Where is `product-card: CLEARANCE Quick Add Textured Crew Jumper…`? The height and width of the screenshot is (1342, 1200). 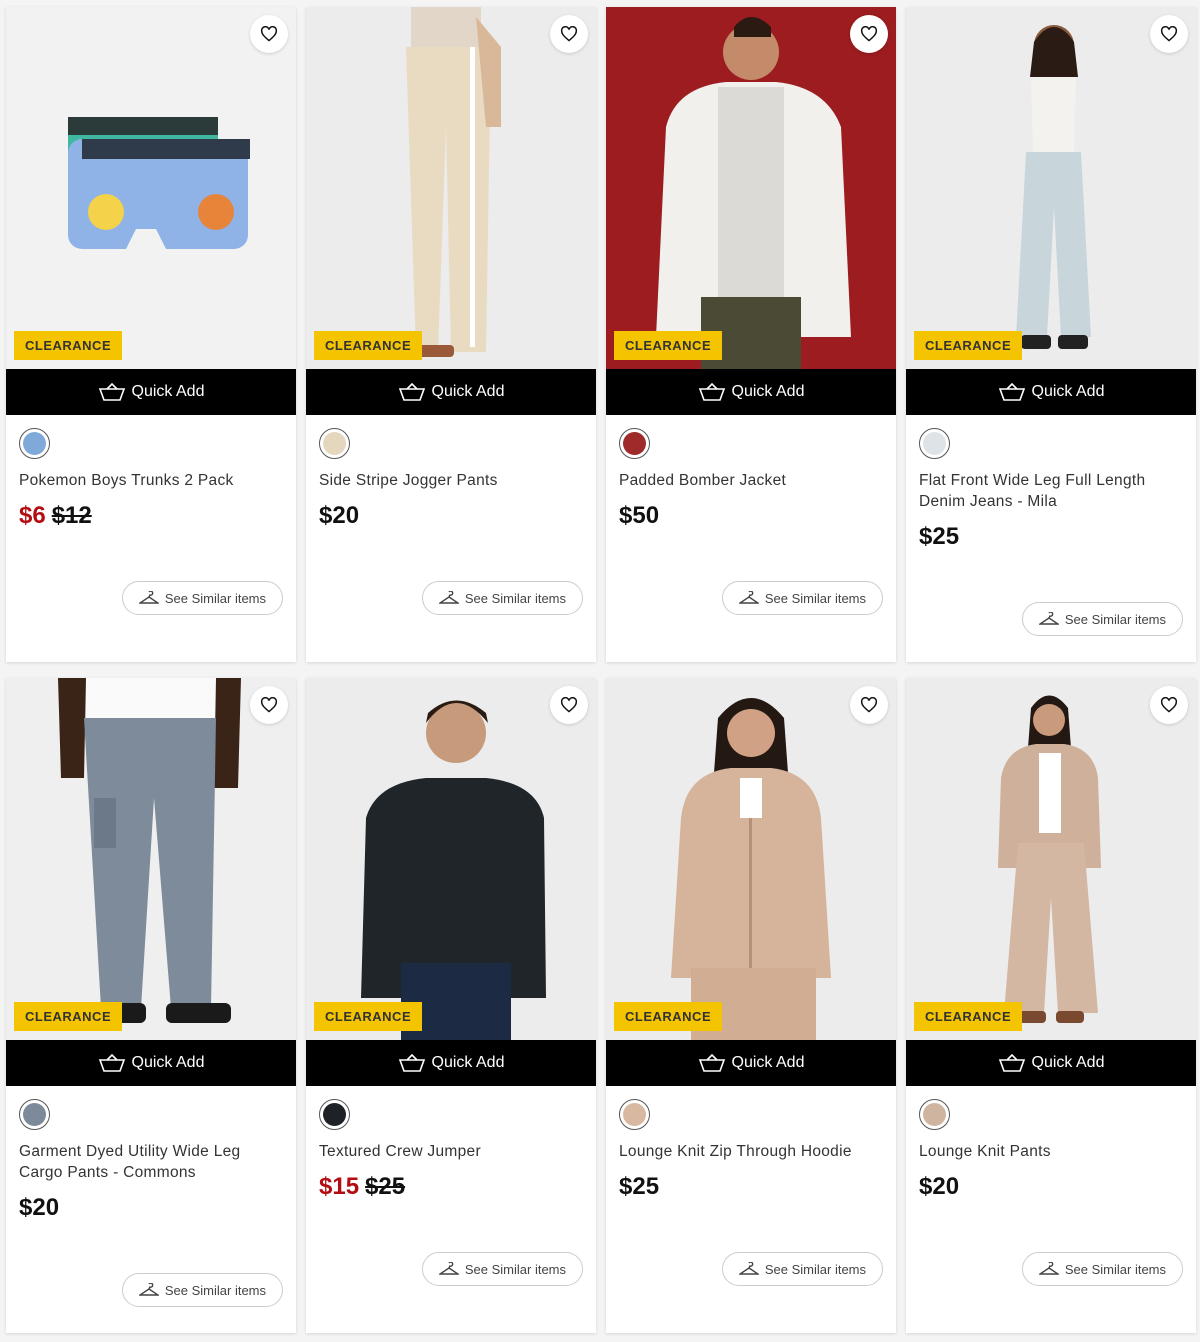
product-card: CLEARANCE Quick Add Textured Crew Jumper… is located at coordinates (451, 1005).